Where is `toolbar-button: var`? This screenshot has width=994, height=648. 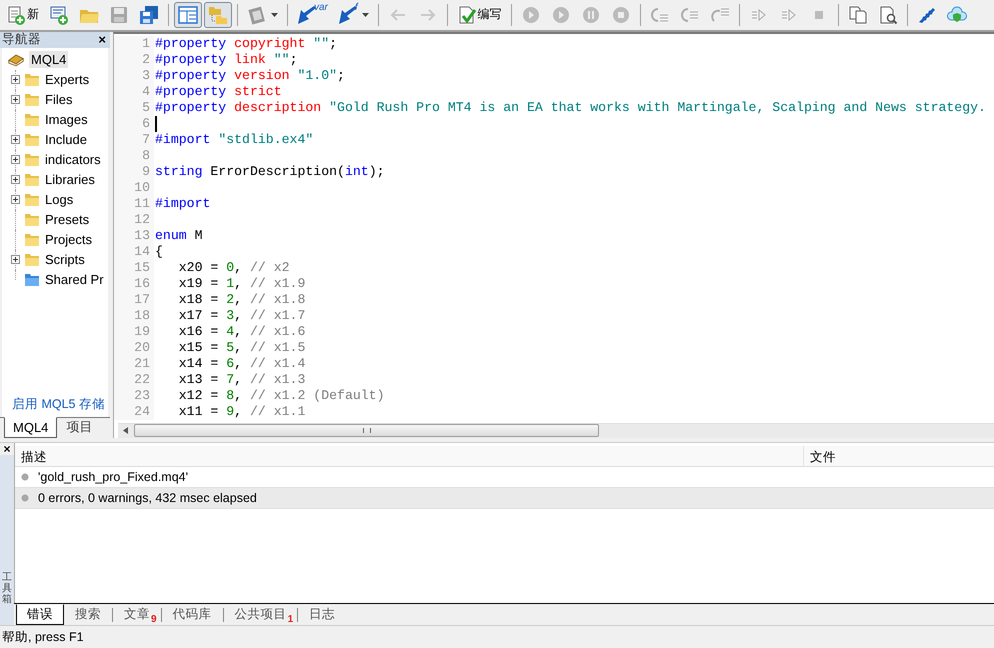
toolbar-button: var is located at coordinates (312, 15).